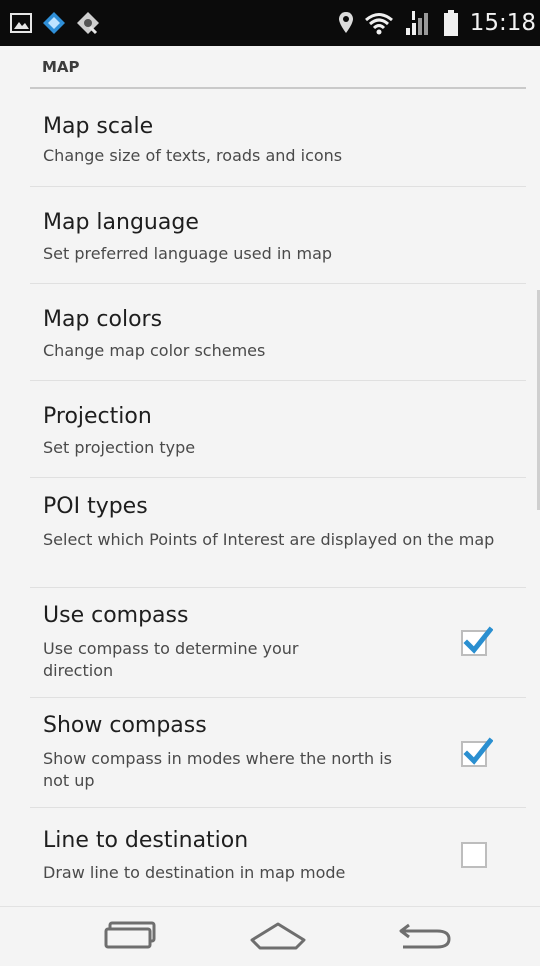  Describe the element at coordinates (270, 23) in the screenshot. I see `status-bar: 15:18` at that location.